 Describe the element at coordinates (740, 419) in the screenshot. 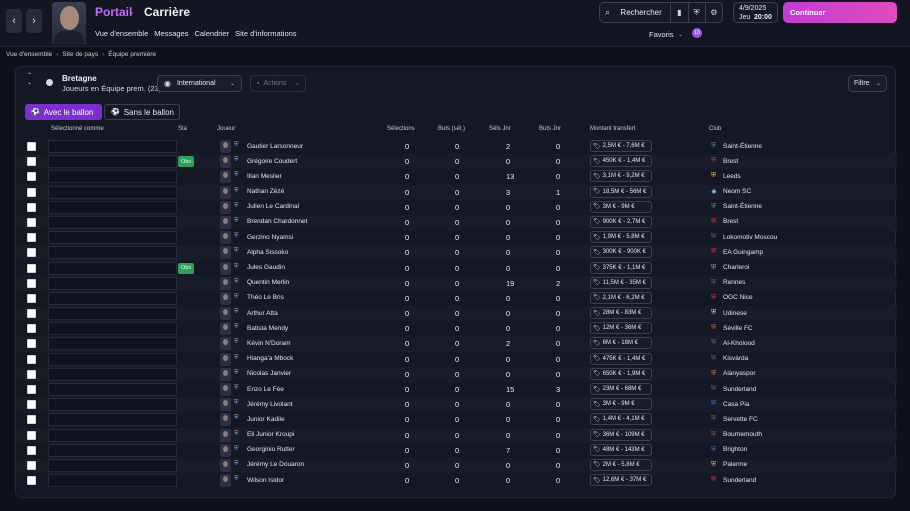

I see `club-name: Servette FC` at that location.